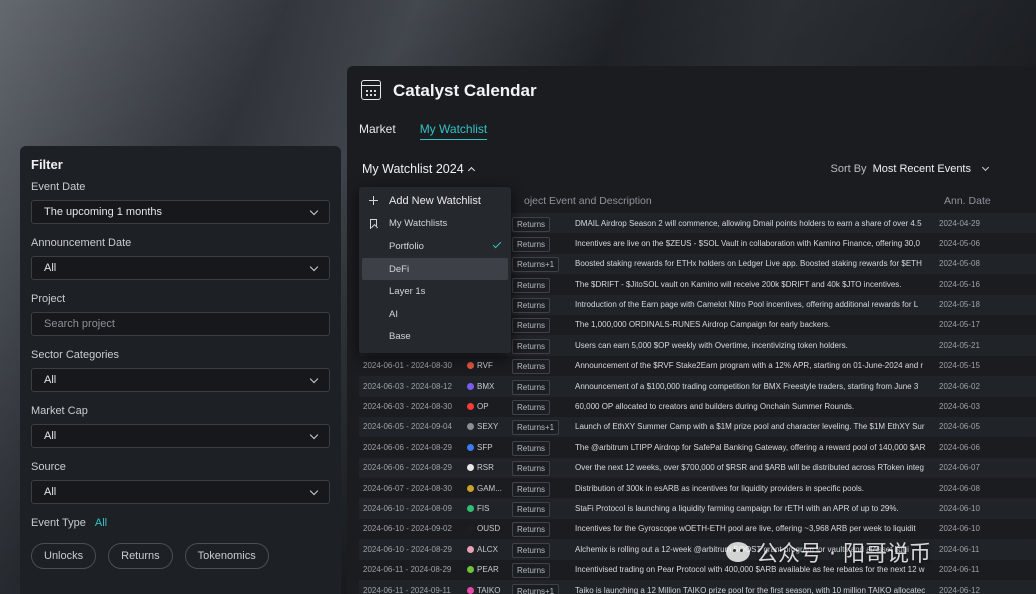 The image size is (1036, 594). Describe the element at coordinates (400, 337) in the screenshot. I see `option-label: Base` at that location.